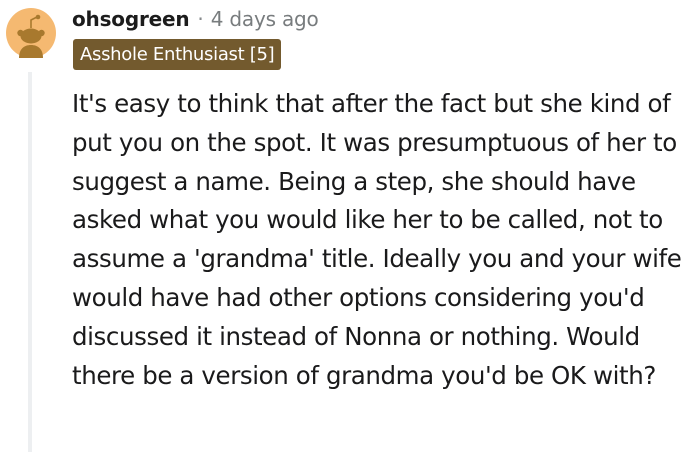  I want to click on user-flair: Asshole Enthusiast [5], so click(177, 54).